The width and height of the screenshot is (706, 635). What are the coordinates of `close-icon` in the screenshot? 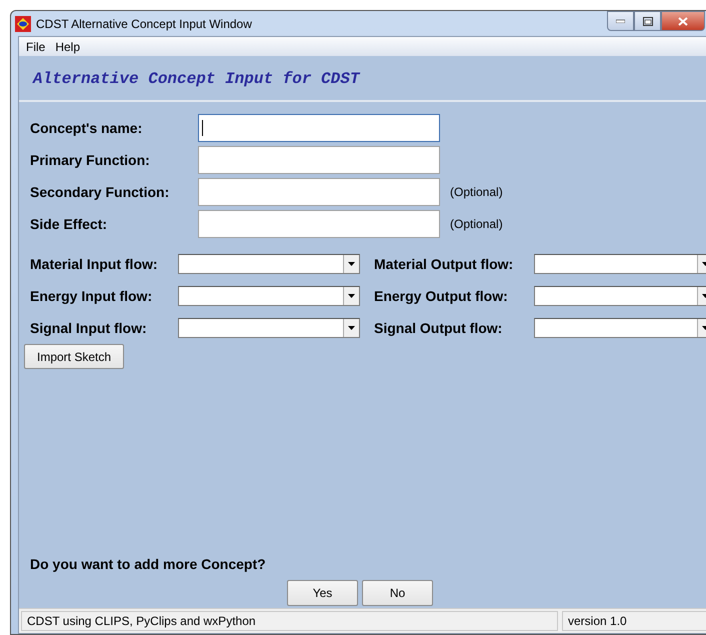 It's located at (683, 21).